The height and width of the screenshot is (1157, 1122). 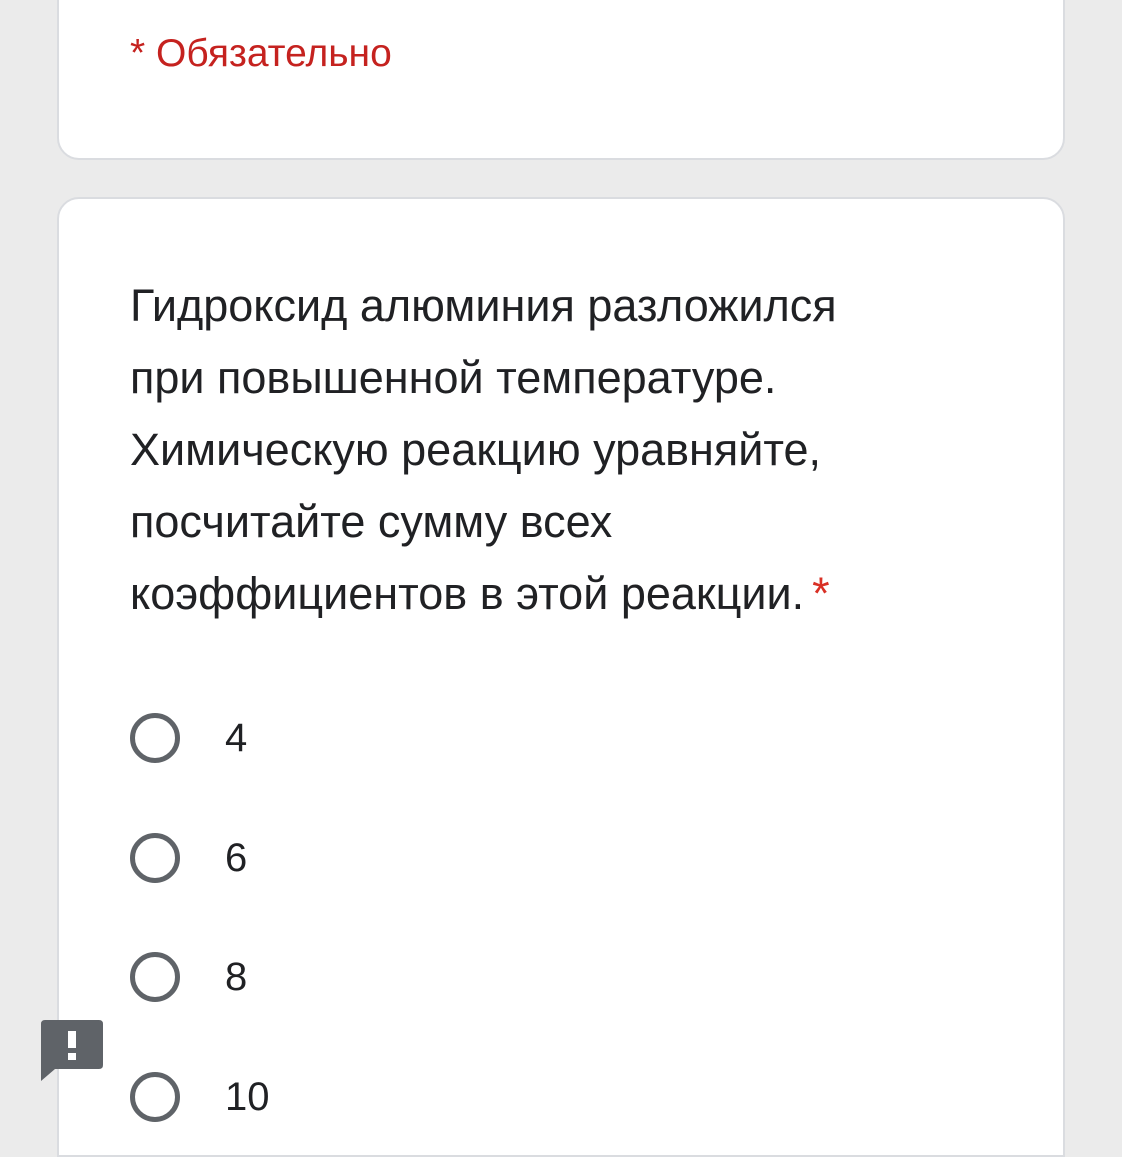 What do you see at coordinates (200, 1097) in the screenshot?
I see `radio-option-10: 10` at bounding box center [200, 1097].